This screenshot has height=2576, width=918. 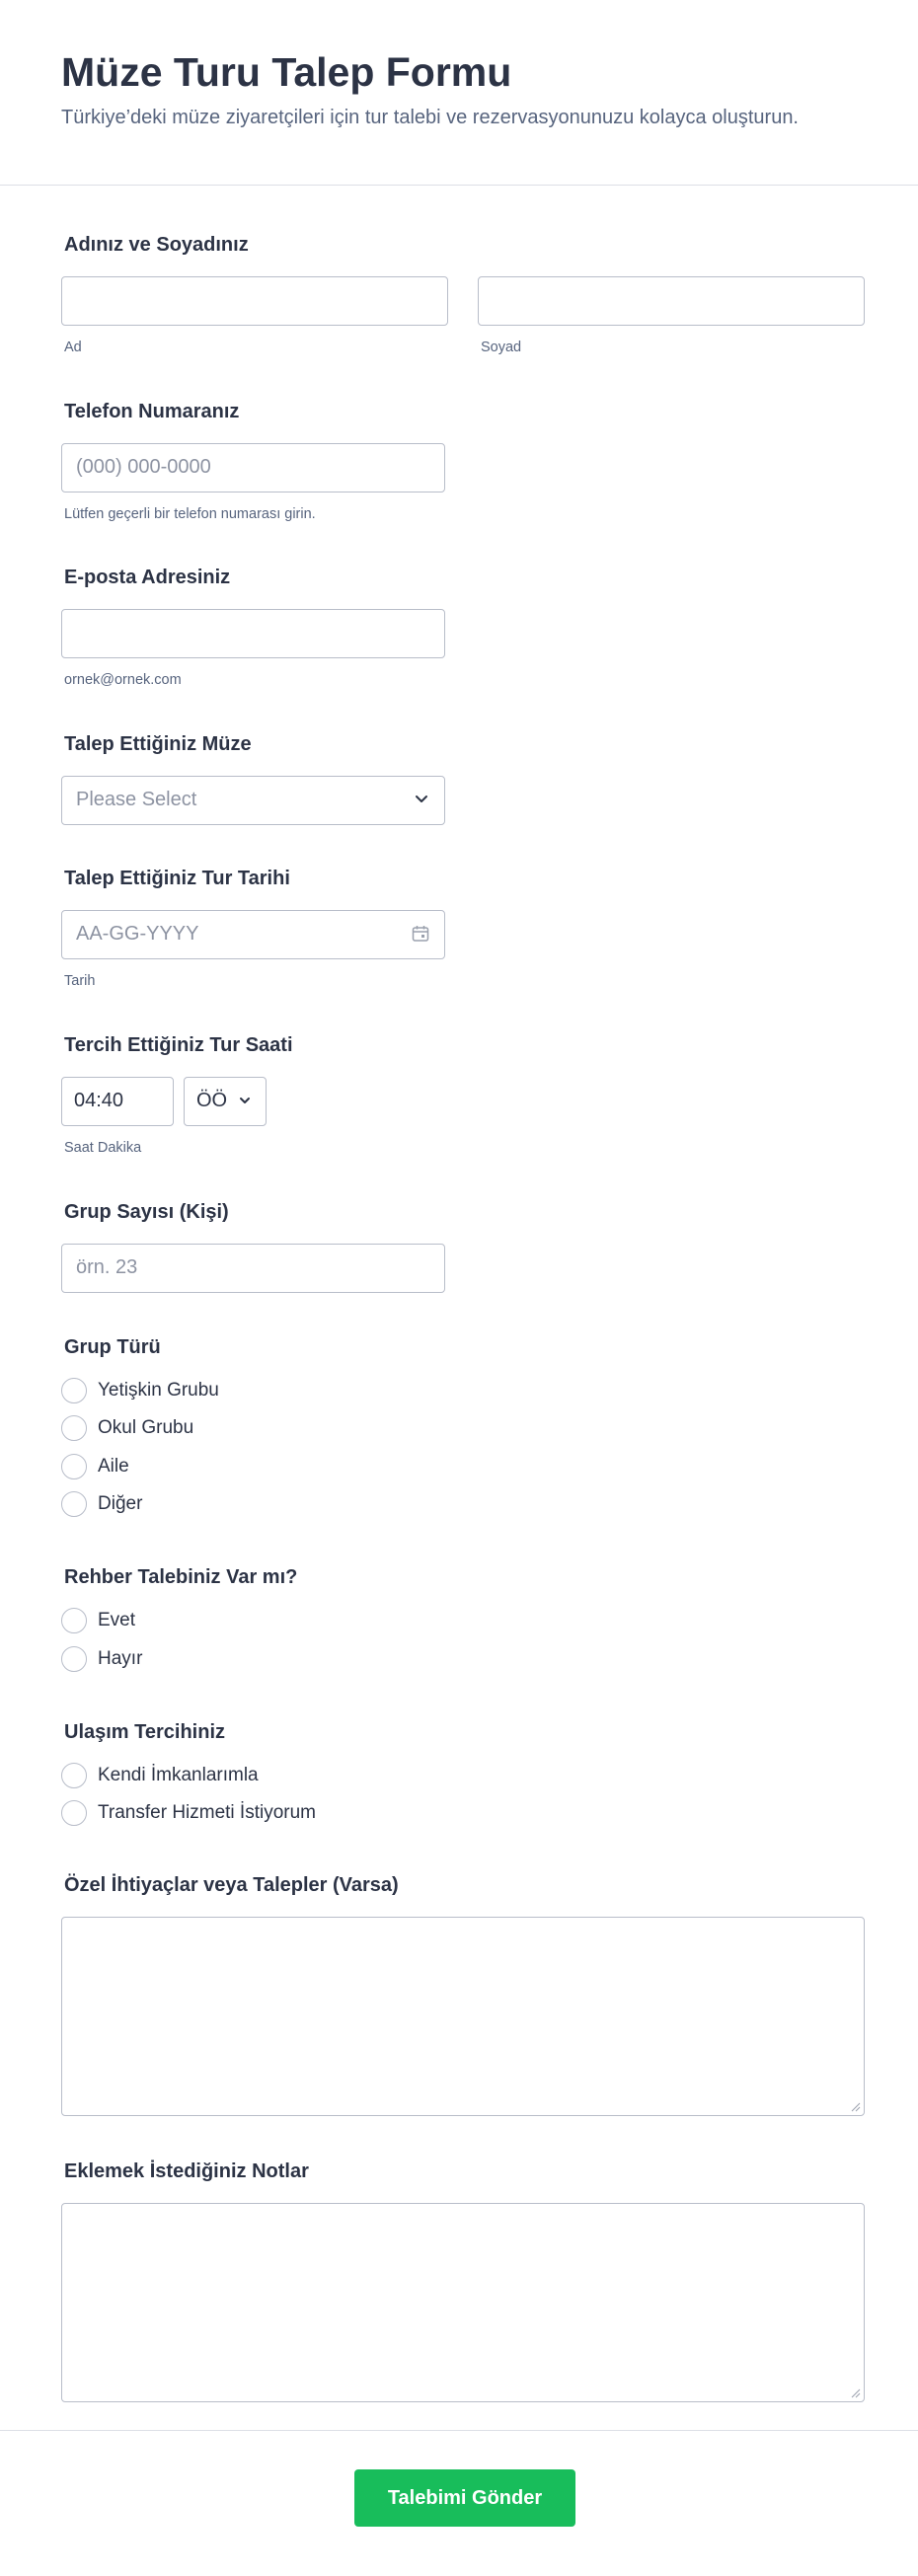 I want to click on guide-label: Rehber Talebiniz Var mı?, so click(x=181, y=1577).